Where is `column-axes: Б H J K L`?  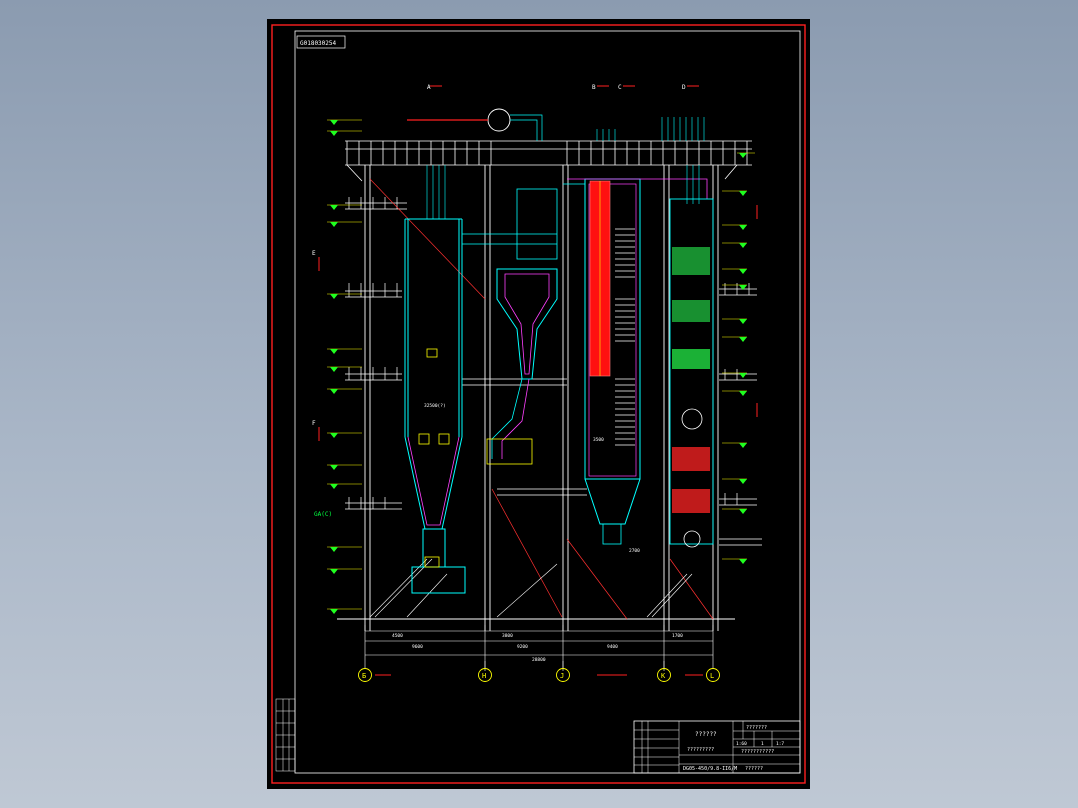
column-axes: Б H J K L is located at coordinates (539, 671).